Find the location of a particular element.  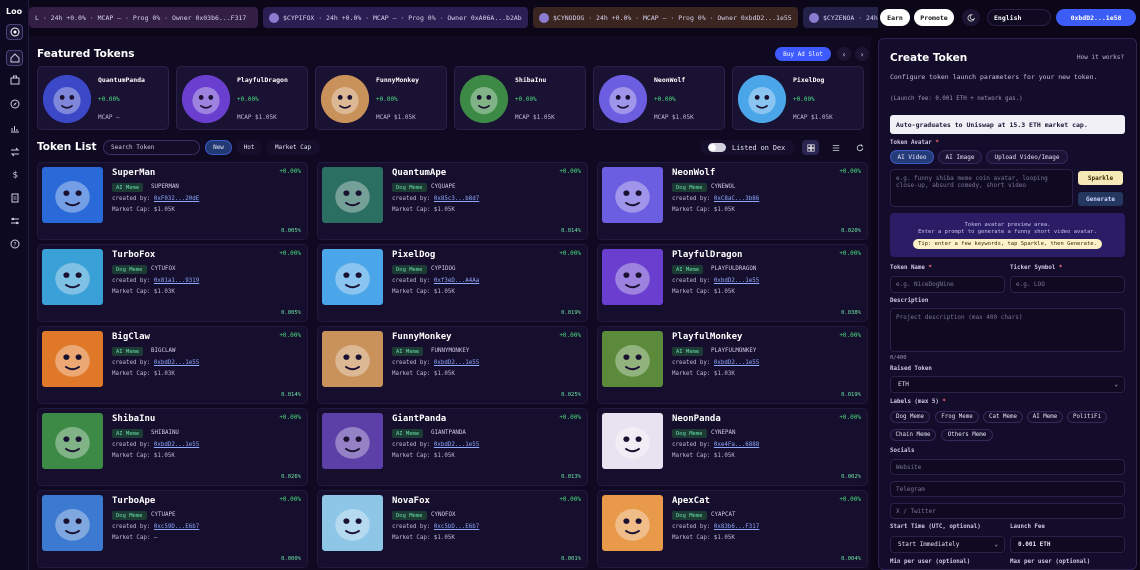

search-input is located at coordinates (151, 147).